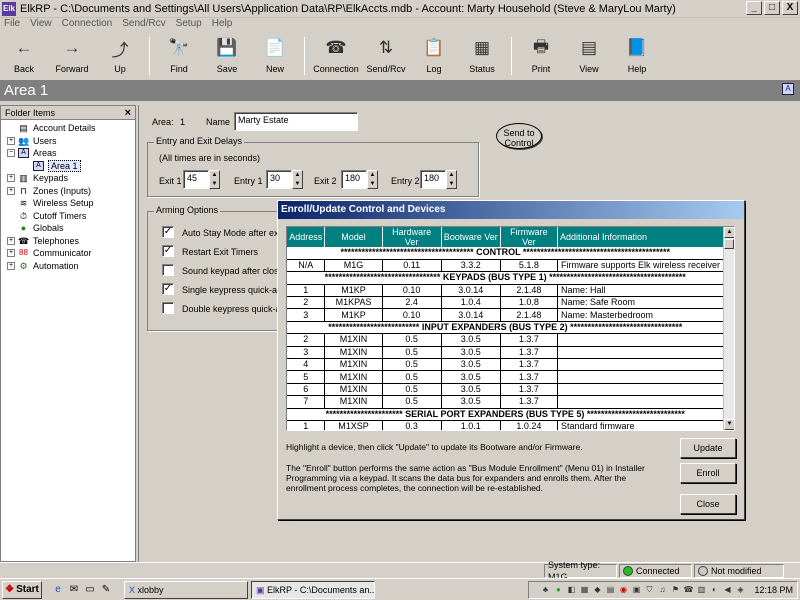 The width and height of the screenshot is (800, 600). I want to click on entry2-spinner: 180 ▲ ▼, so click(438, 179).